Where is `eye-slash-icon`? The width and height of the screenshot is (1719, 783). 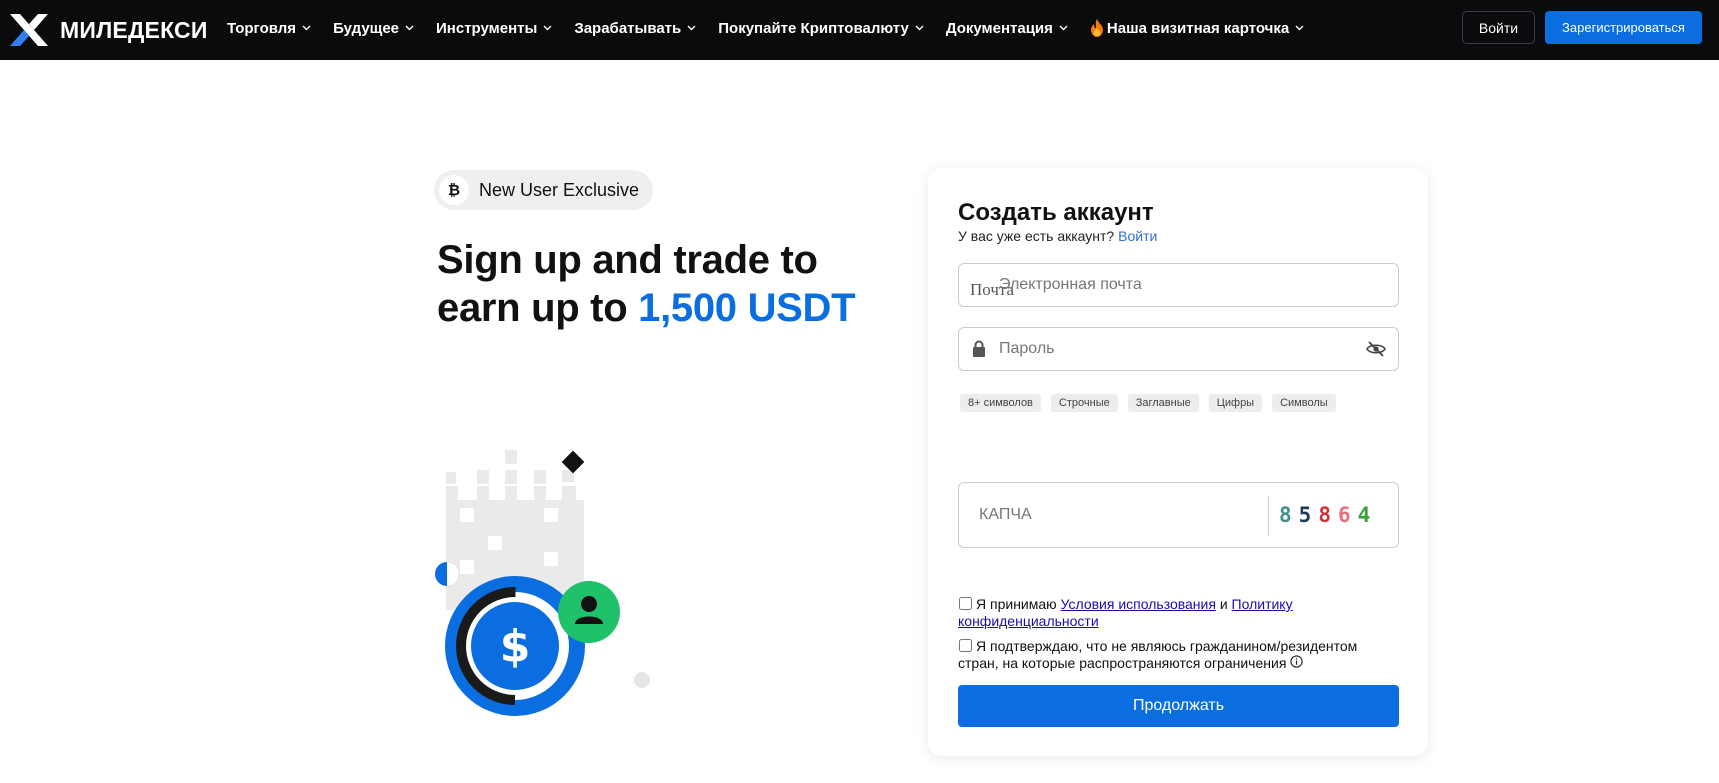
eye-slash-icon is located at coordinates (1376, 349).